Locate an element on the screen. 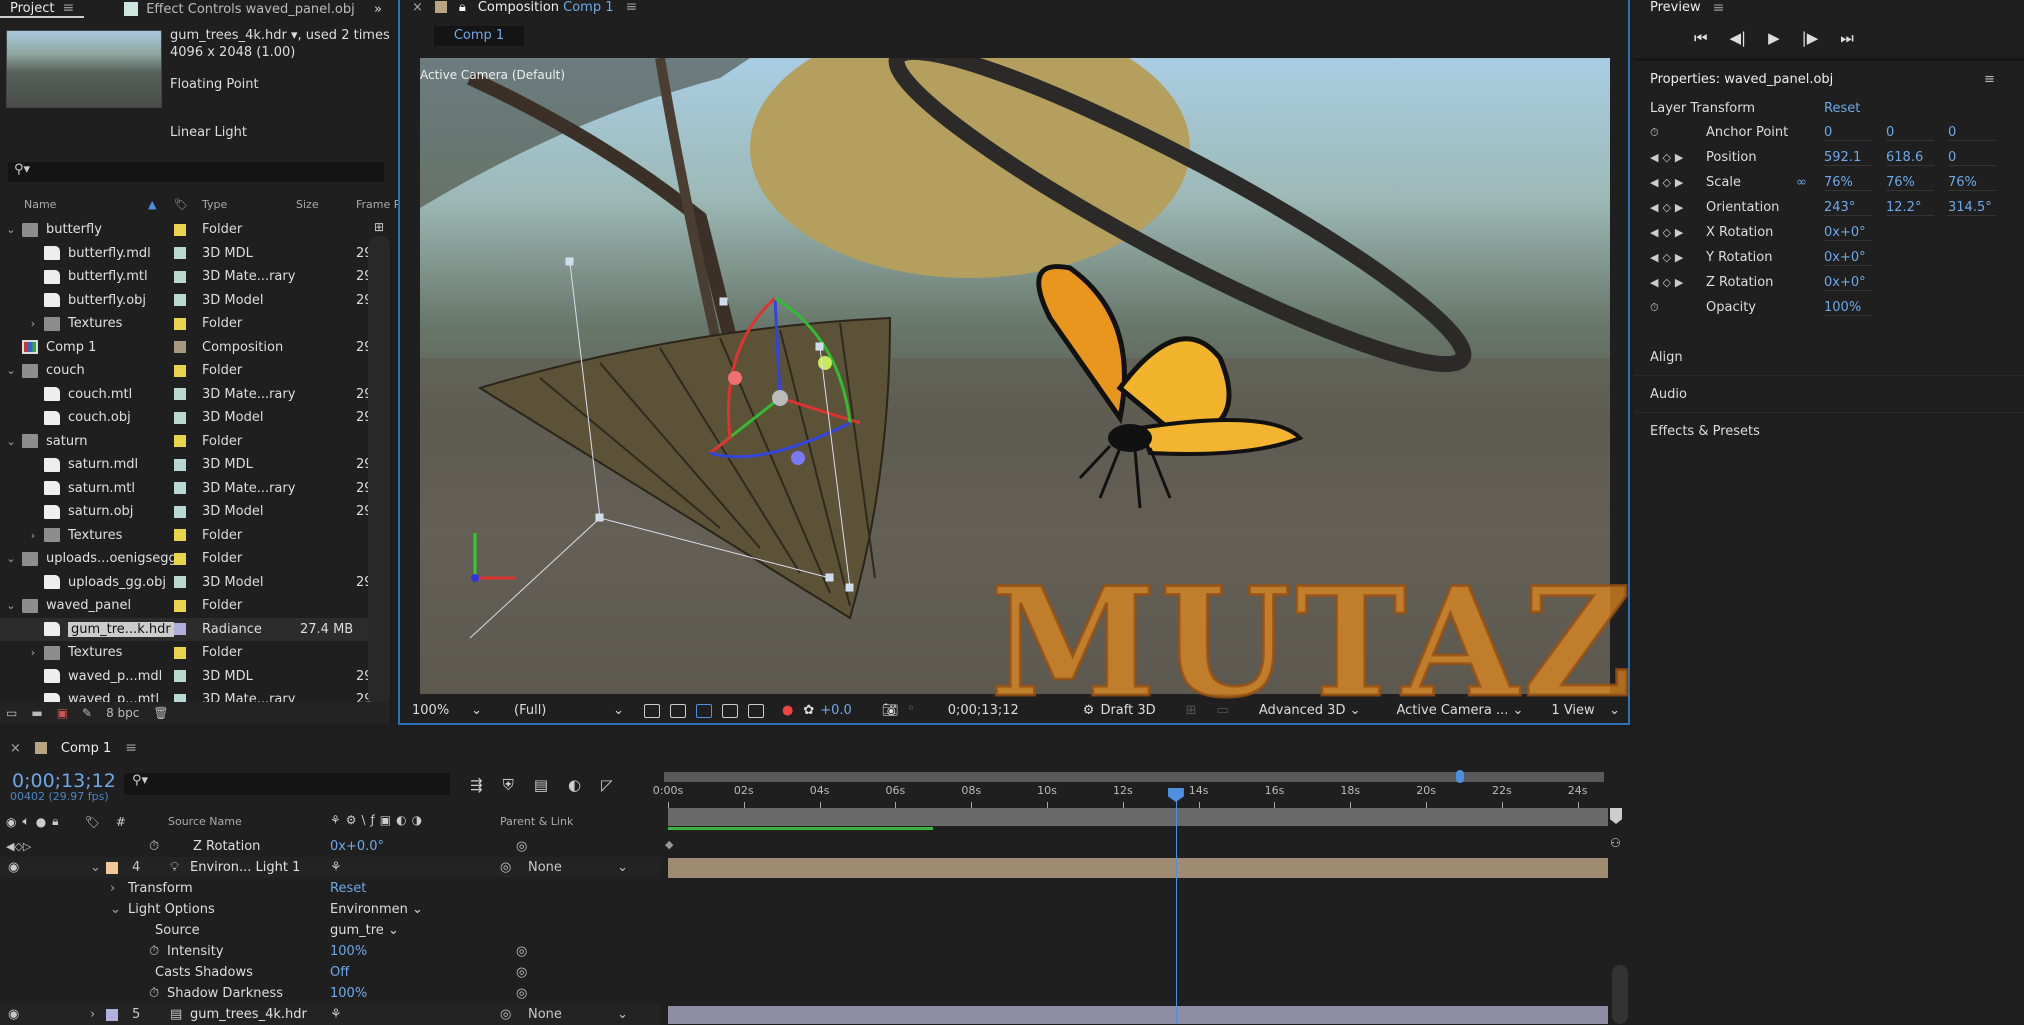 The width and height of the screenshot is (2024, 1025). column-parent-link: Parent & Link is located at coordinates (536, 821).